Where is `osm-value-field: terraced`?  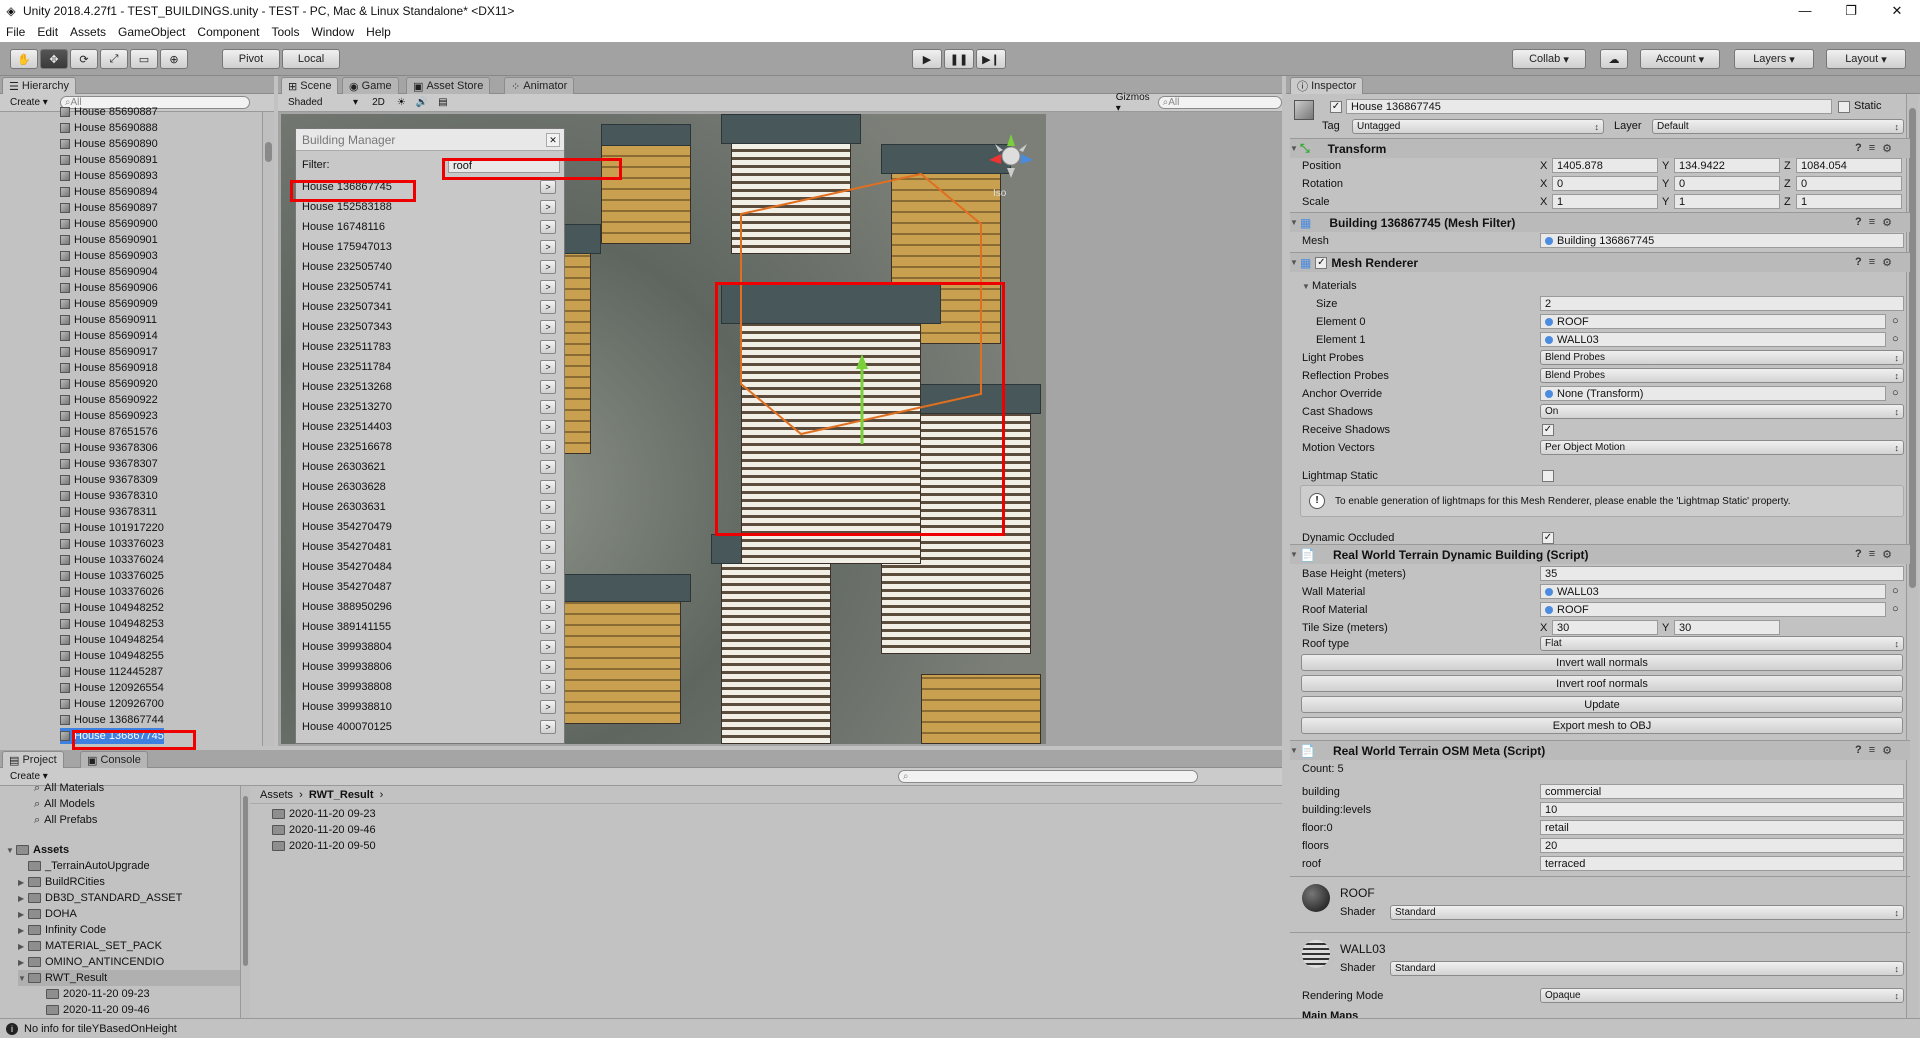
osm-value-field: terraced is located at coordinates (1722, 863).